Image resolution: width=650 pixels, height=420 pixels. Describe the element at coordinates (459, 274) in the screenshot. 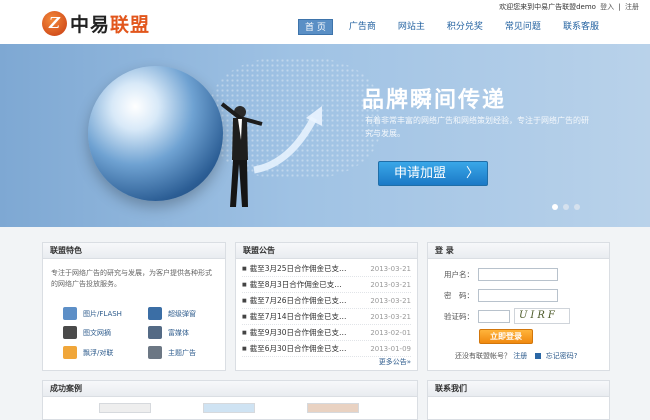

I see `username-label: 用户名：` at that location.